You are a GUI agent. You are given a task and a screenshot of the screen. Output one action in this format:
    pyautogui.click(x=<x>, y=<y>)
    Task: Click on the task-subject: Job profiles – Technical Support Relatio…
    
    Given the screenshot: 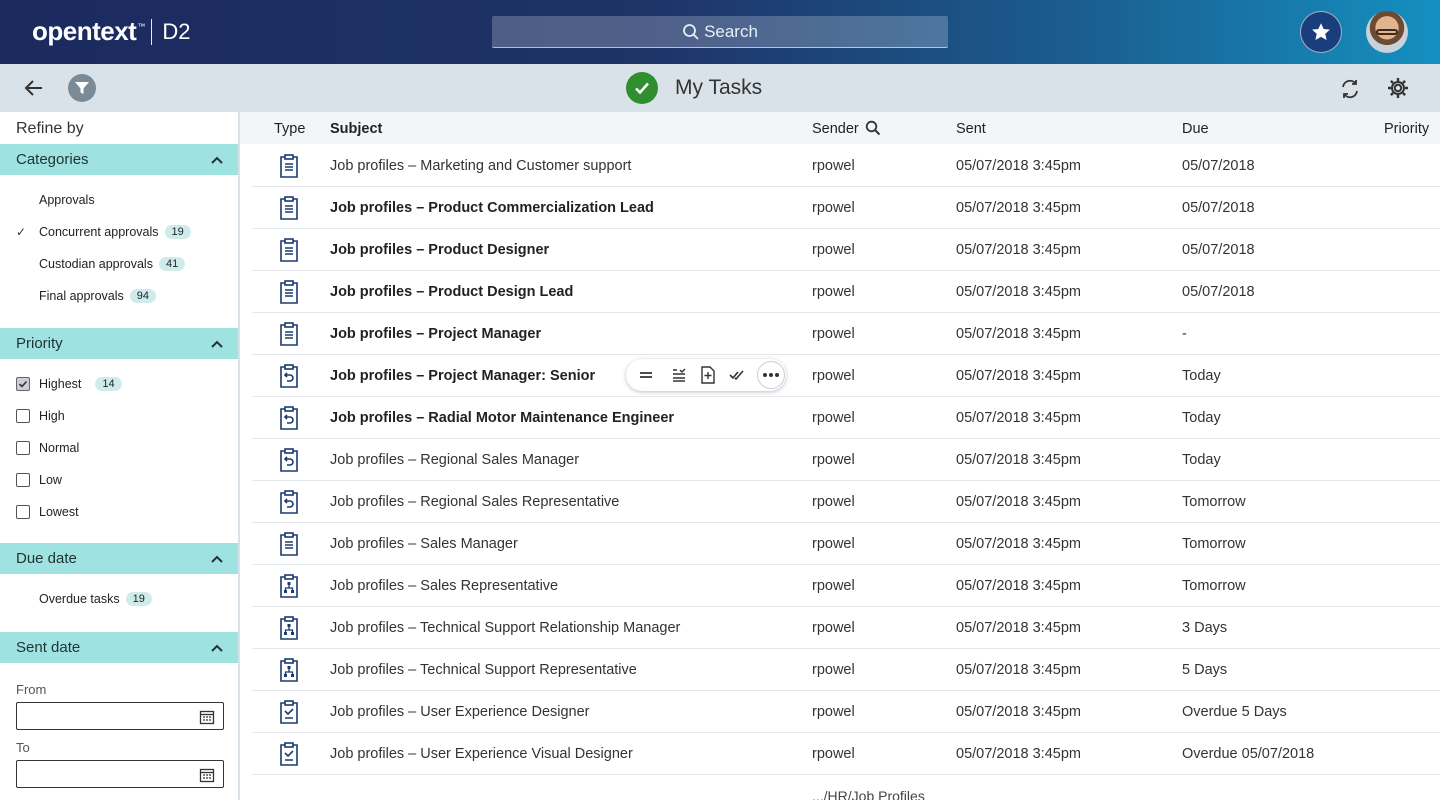 What is the action you would take?
    pyautogui.click(x=505, y=628)
    